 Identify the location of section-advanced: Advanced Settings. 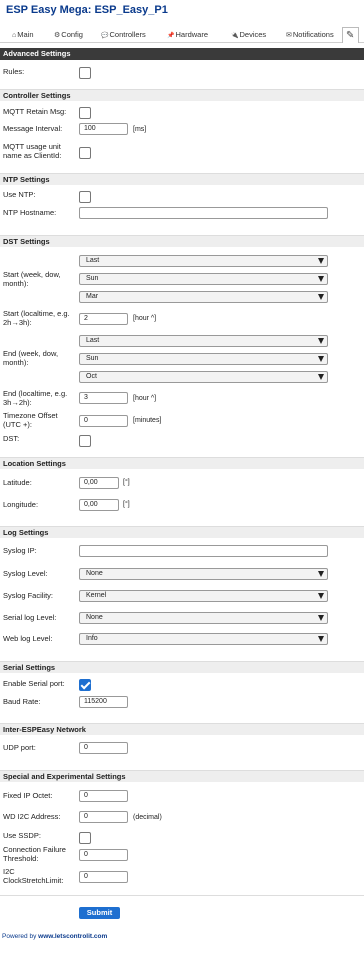
(182, 54).